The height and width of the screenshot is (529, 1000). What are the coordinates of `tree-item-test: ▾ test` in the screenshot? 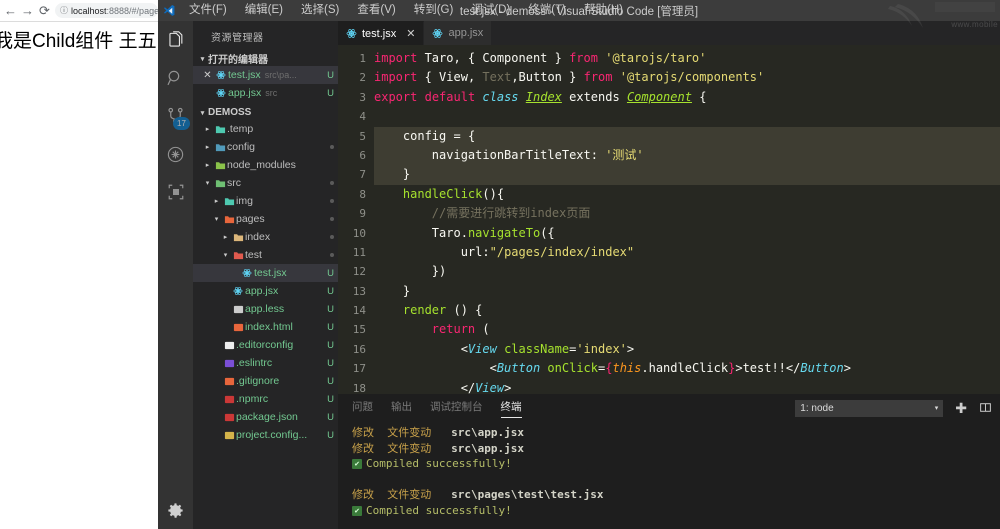 It's located at (265, 255).